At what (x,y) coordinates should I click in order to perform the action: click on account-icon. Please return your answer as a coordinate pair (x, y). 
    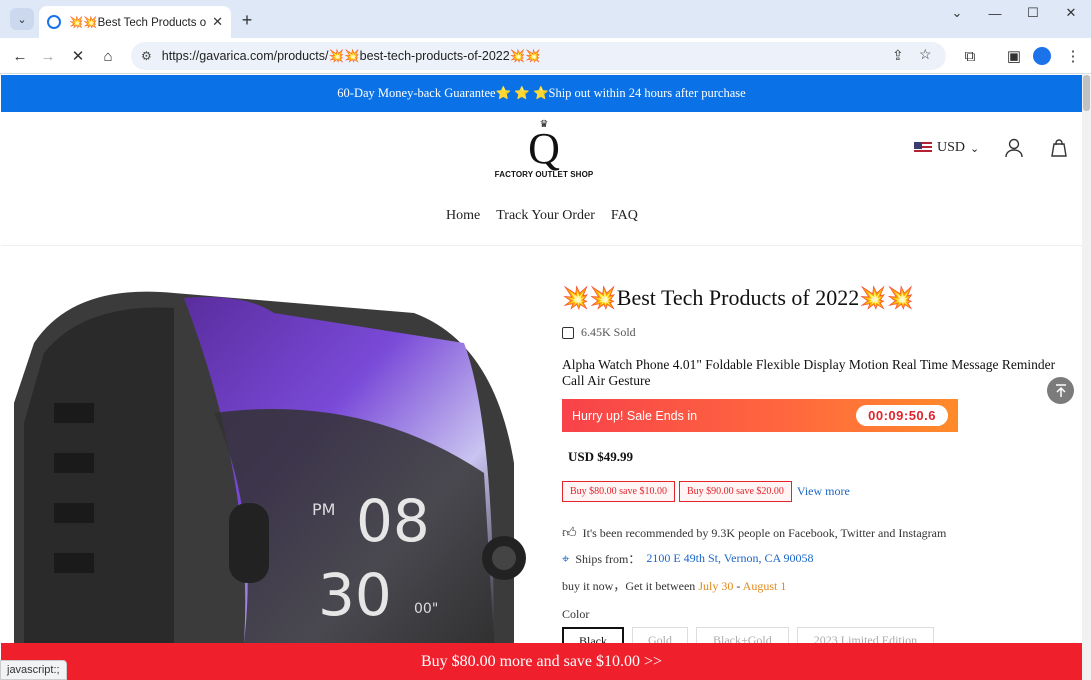
    Looking at the image, I should click on (1014, 150).